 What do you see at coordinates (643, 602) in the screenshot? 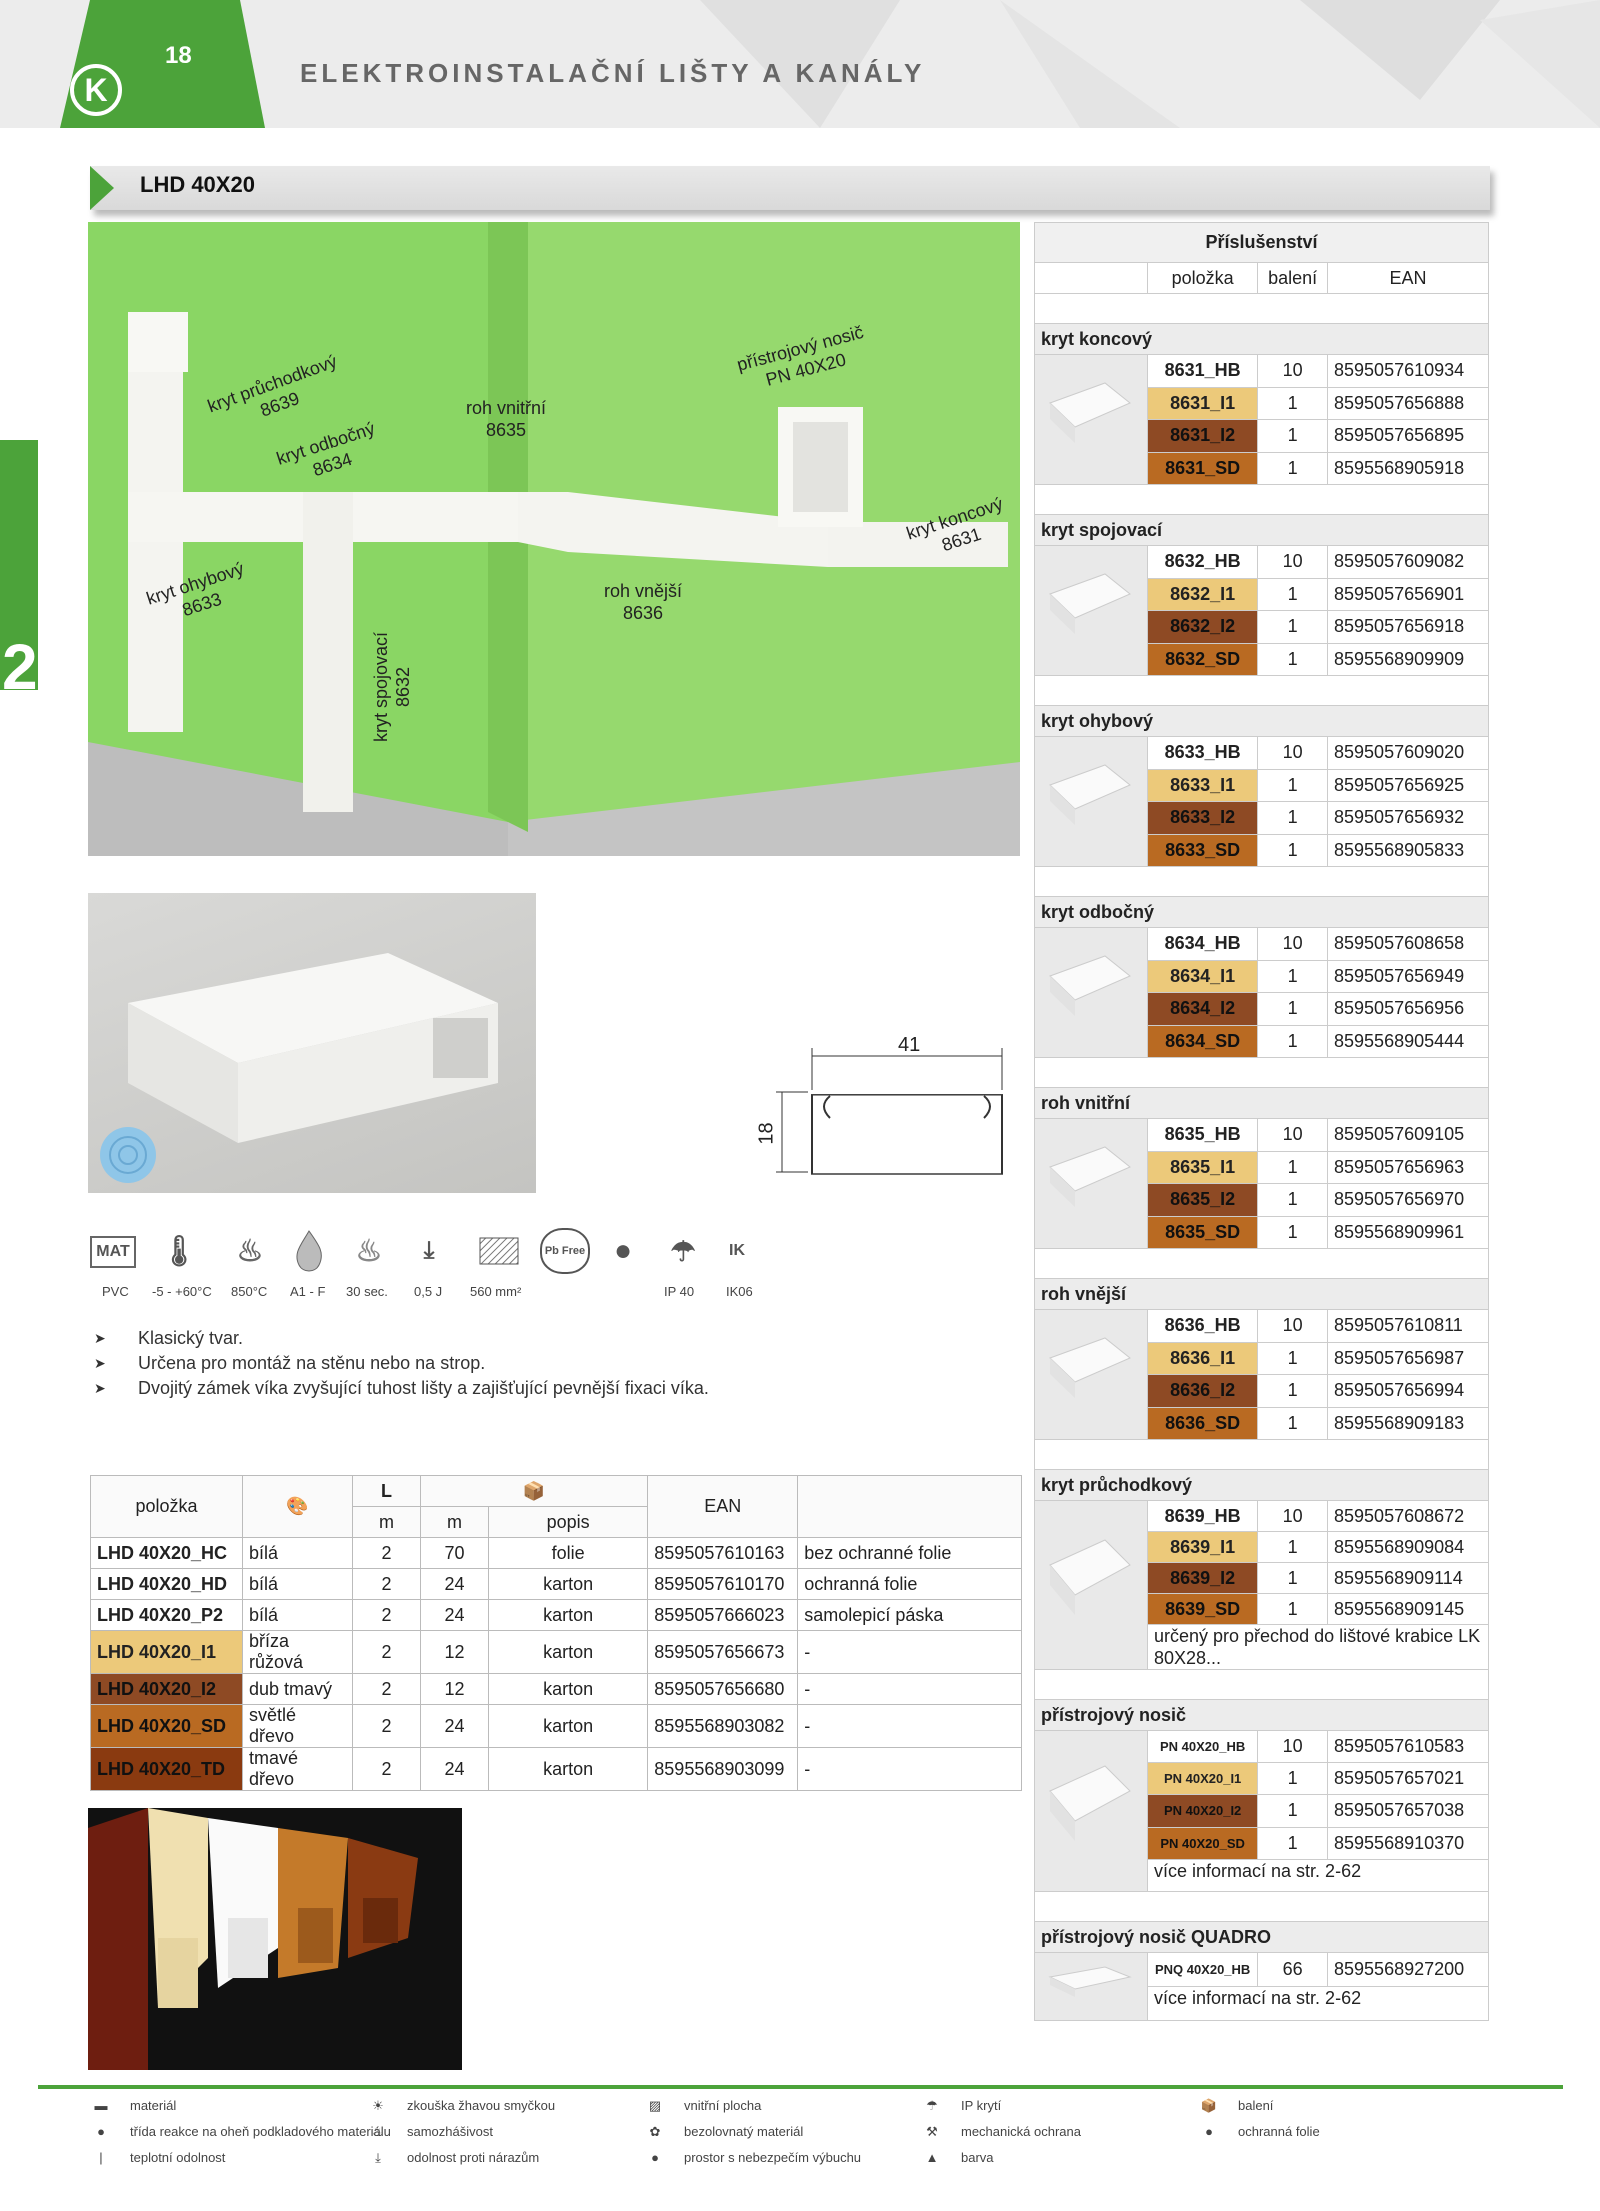
I see `label-roh-vnejsi: roh vnější 8636` at bounding box center [643, 602].